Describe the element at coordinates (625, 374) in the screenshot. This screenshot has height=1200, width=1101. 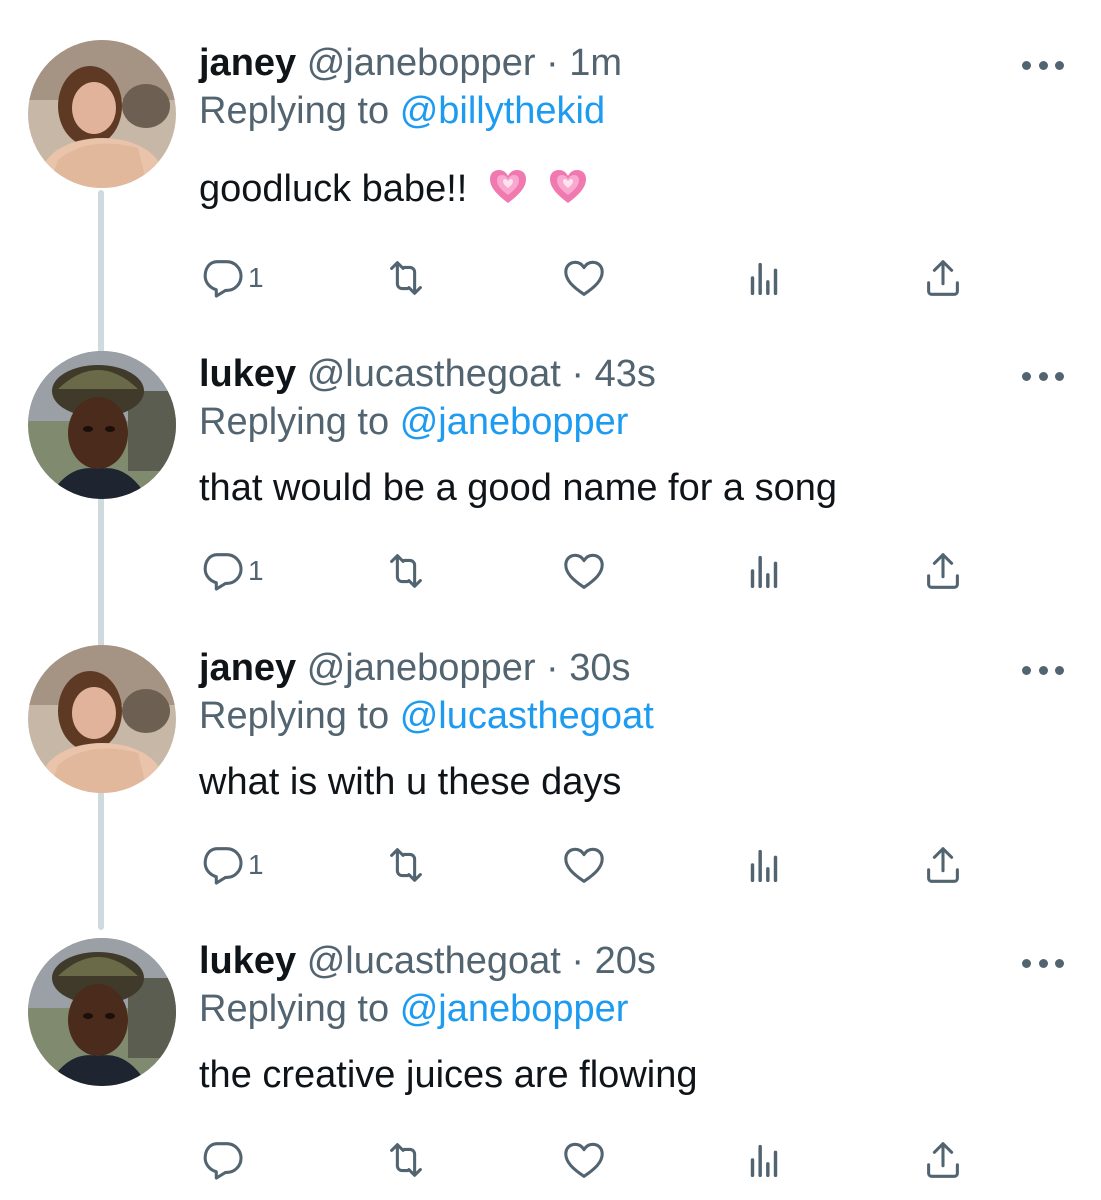
I see `timestamp: 43s` at that location.